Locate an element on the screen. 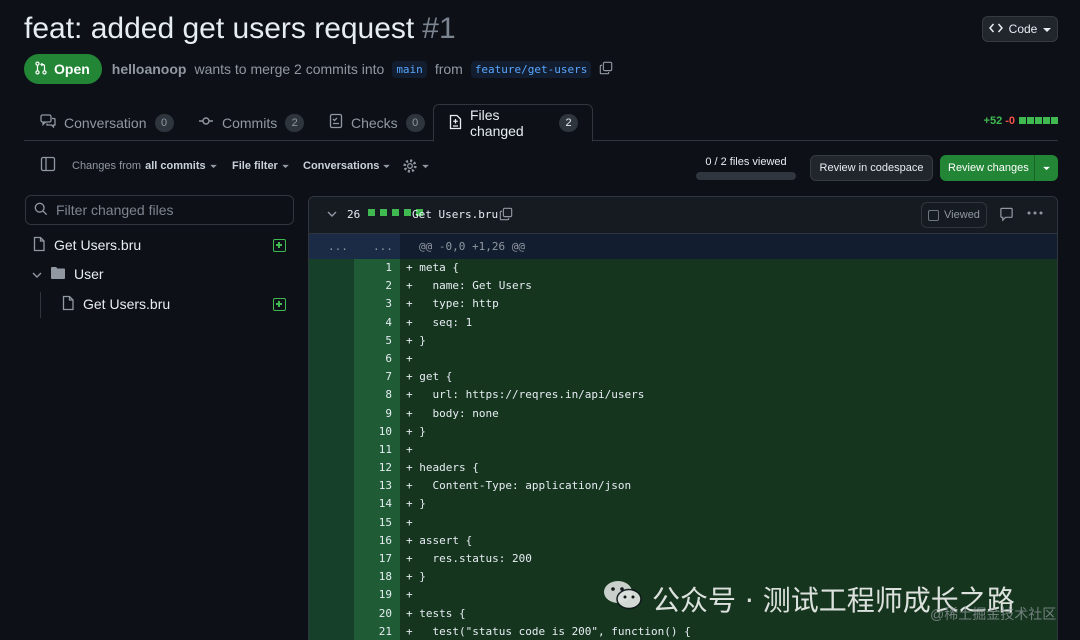 The width and height of the screenshot is (1080, 640). new-line-number: 17 is located at coordinates (377, 559).